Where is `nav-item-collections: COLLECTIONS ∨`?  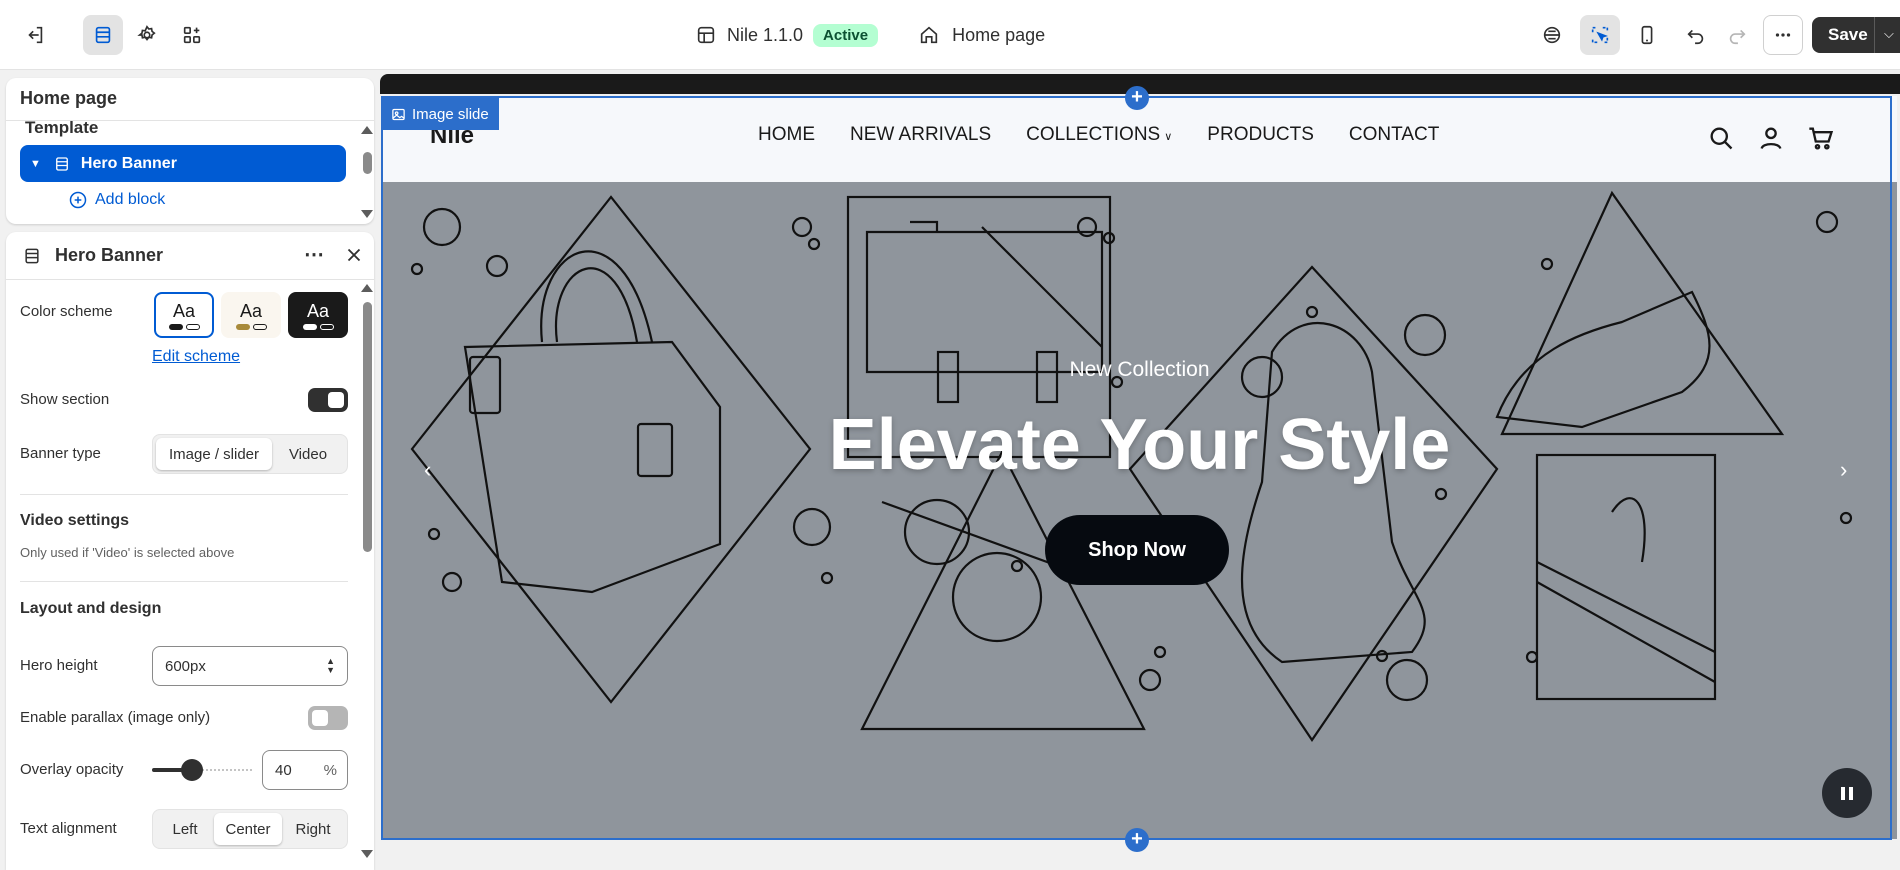
nav-item-collections: COLLECTIONS ∨ is located at coordinates (1099, 135).